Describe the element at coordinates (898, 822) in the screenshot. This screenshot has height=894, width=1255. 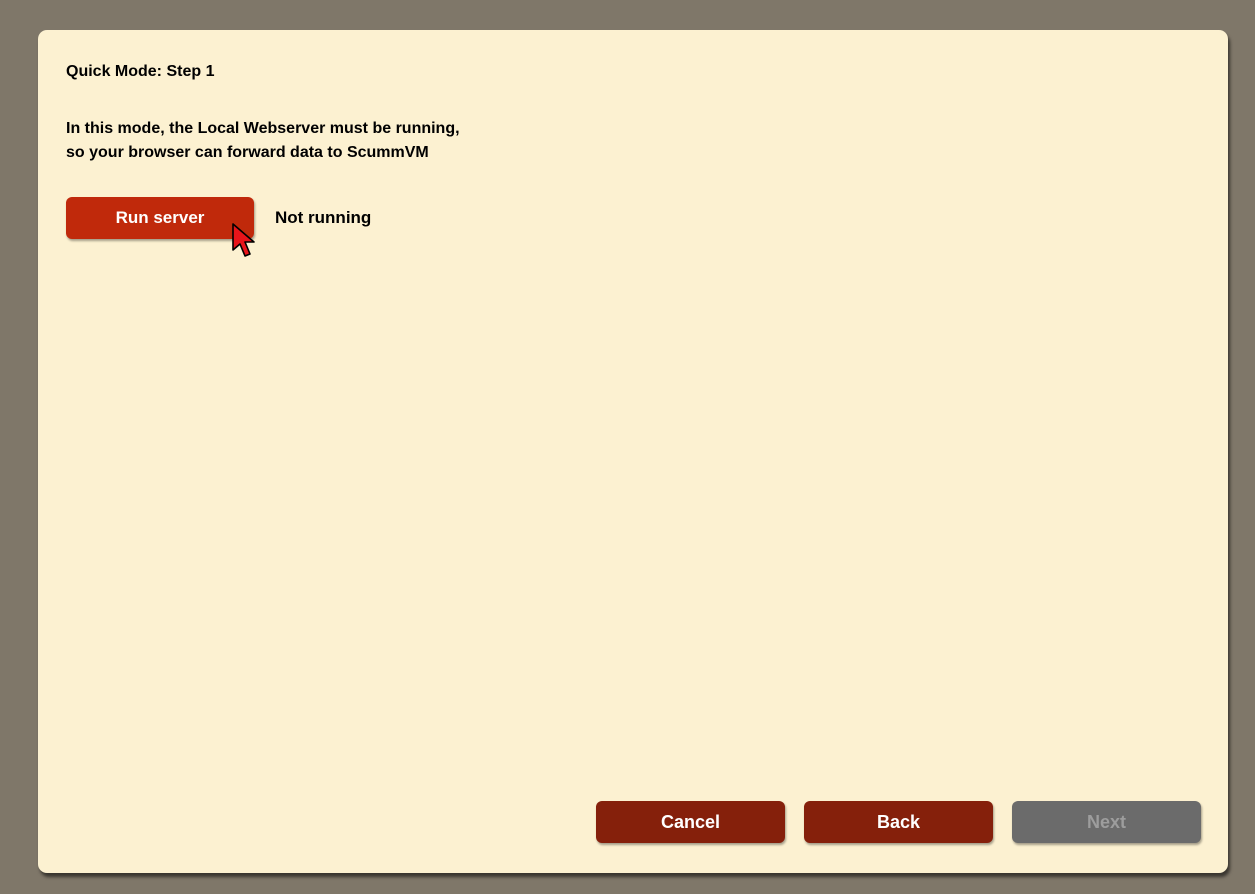
I see `back-button: Back` at that location.